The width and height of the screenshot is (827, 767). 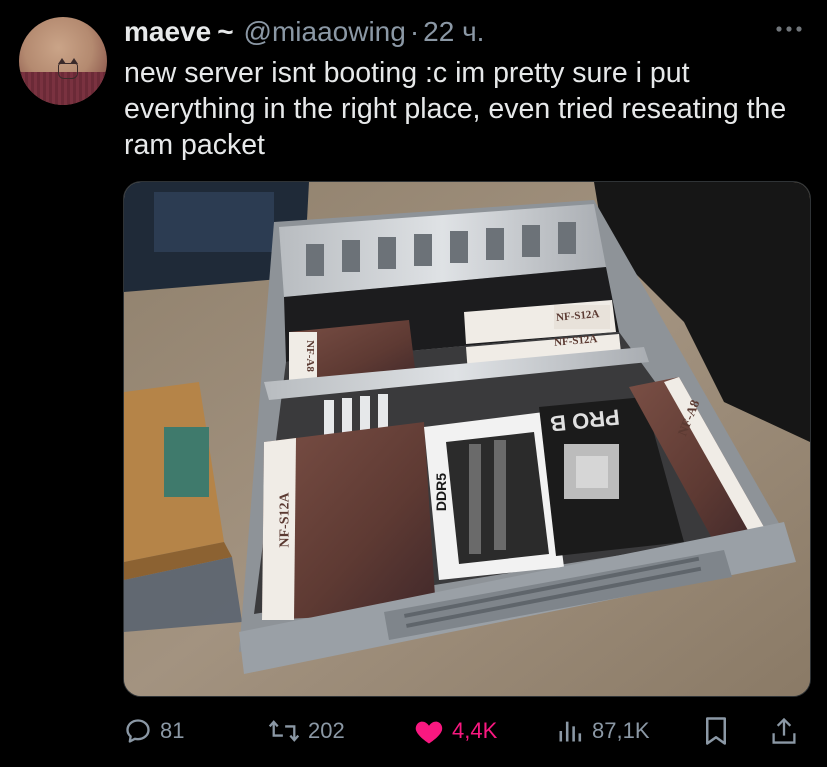 I want to click on avatar, so click(x=63, y=61).